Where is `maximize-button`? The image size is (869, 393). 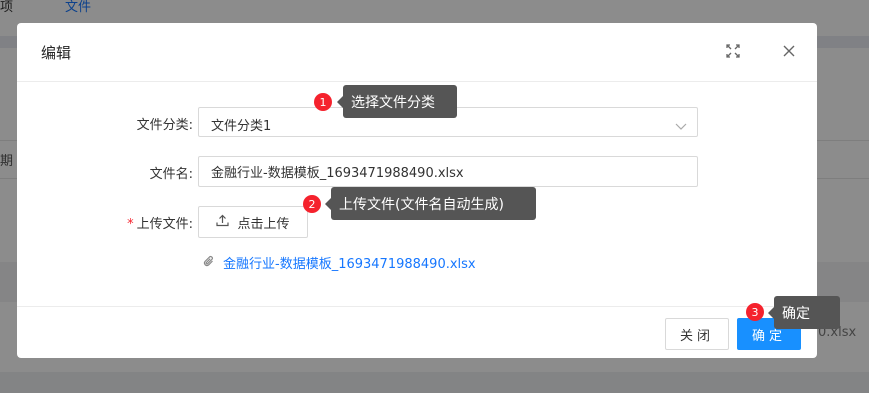
maximize-button is located at coordinates (733, 52).